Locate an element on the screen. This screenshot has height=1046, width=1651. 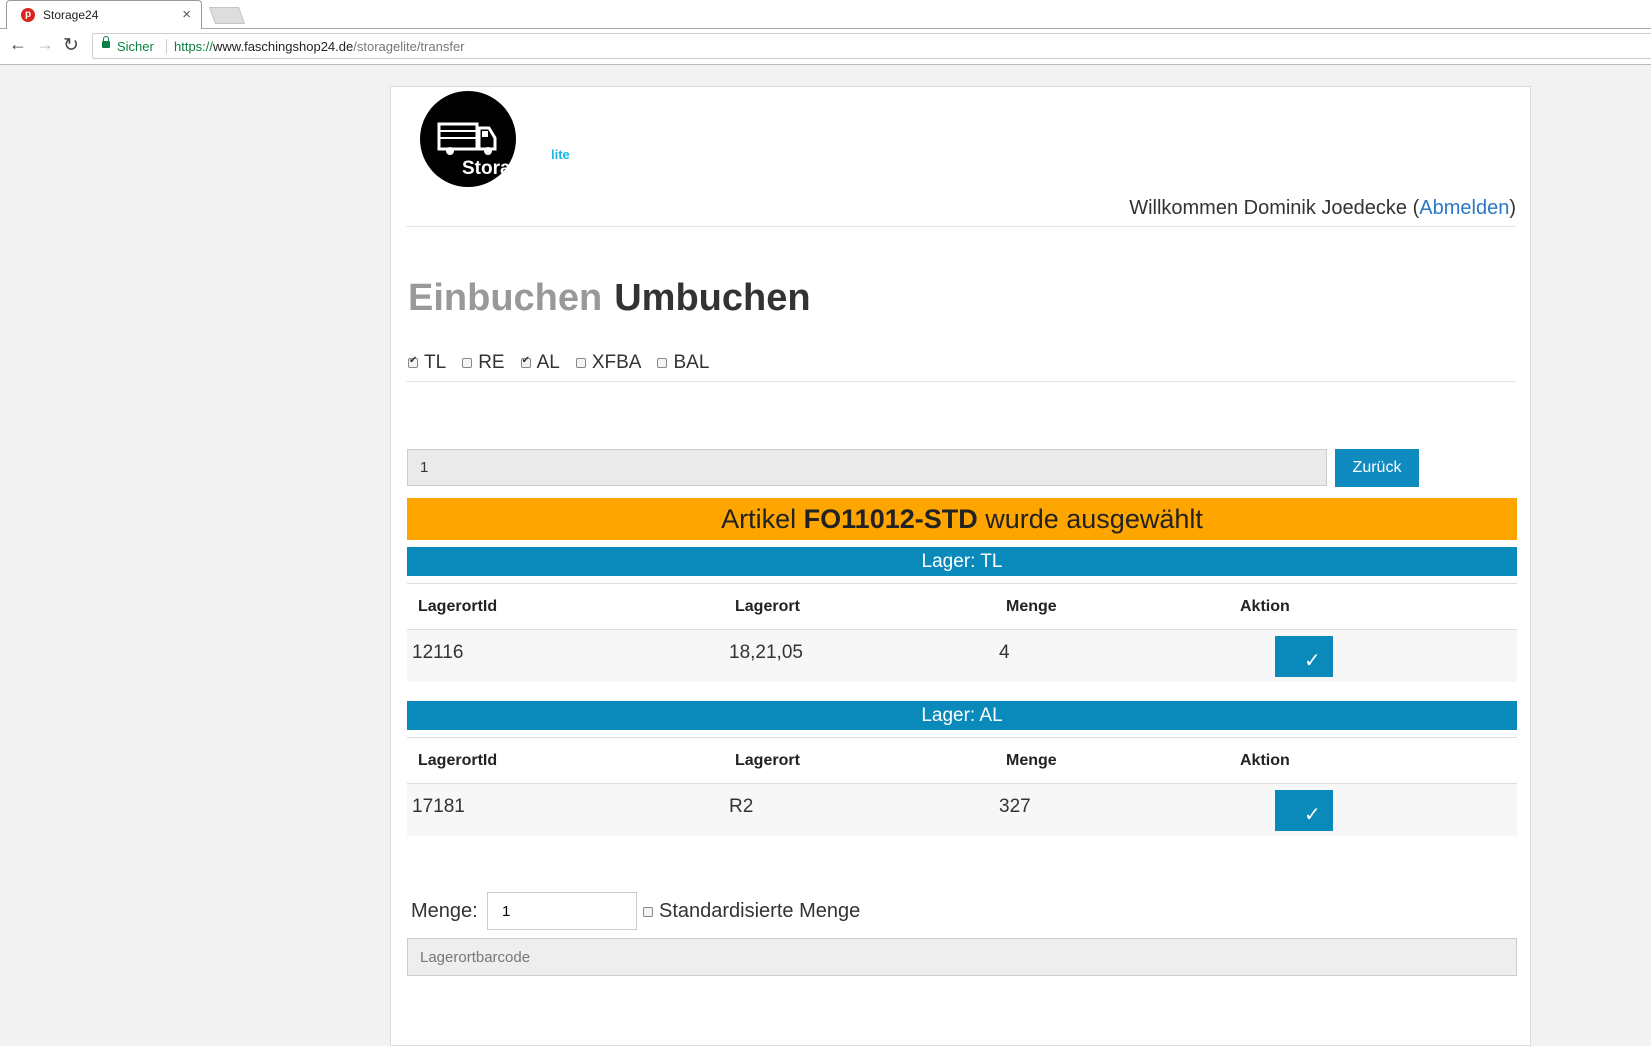
lager-header-al: Lager: AL is located at coordinates (962, 715).